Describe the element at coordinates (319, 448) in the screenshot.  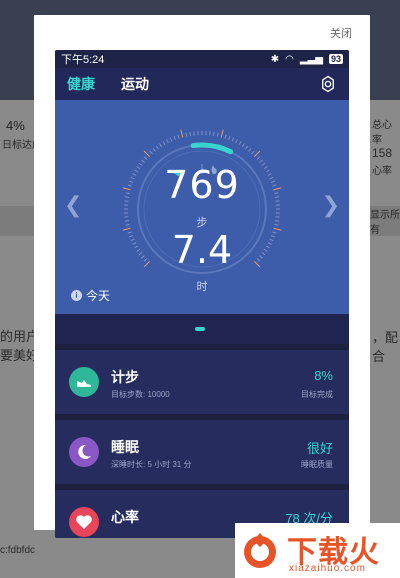
I see `card-value: 很好` at that location.